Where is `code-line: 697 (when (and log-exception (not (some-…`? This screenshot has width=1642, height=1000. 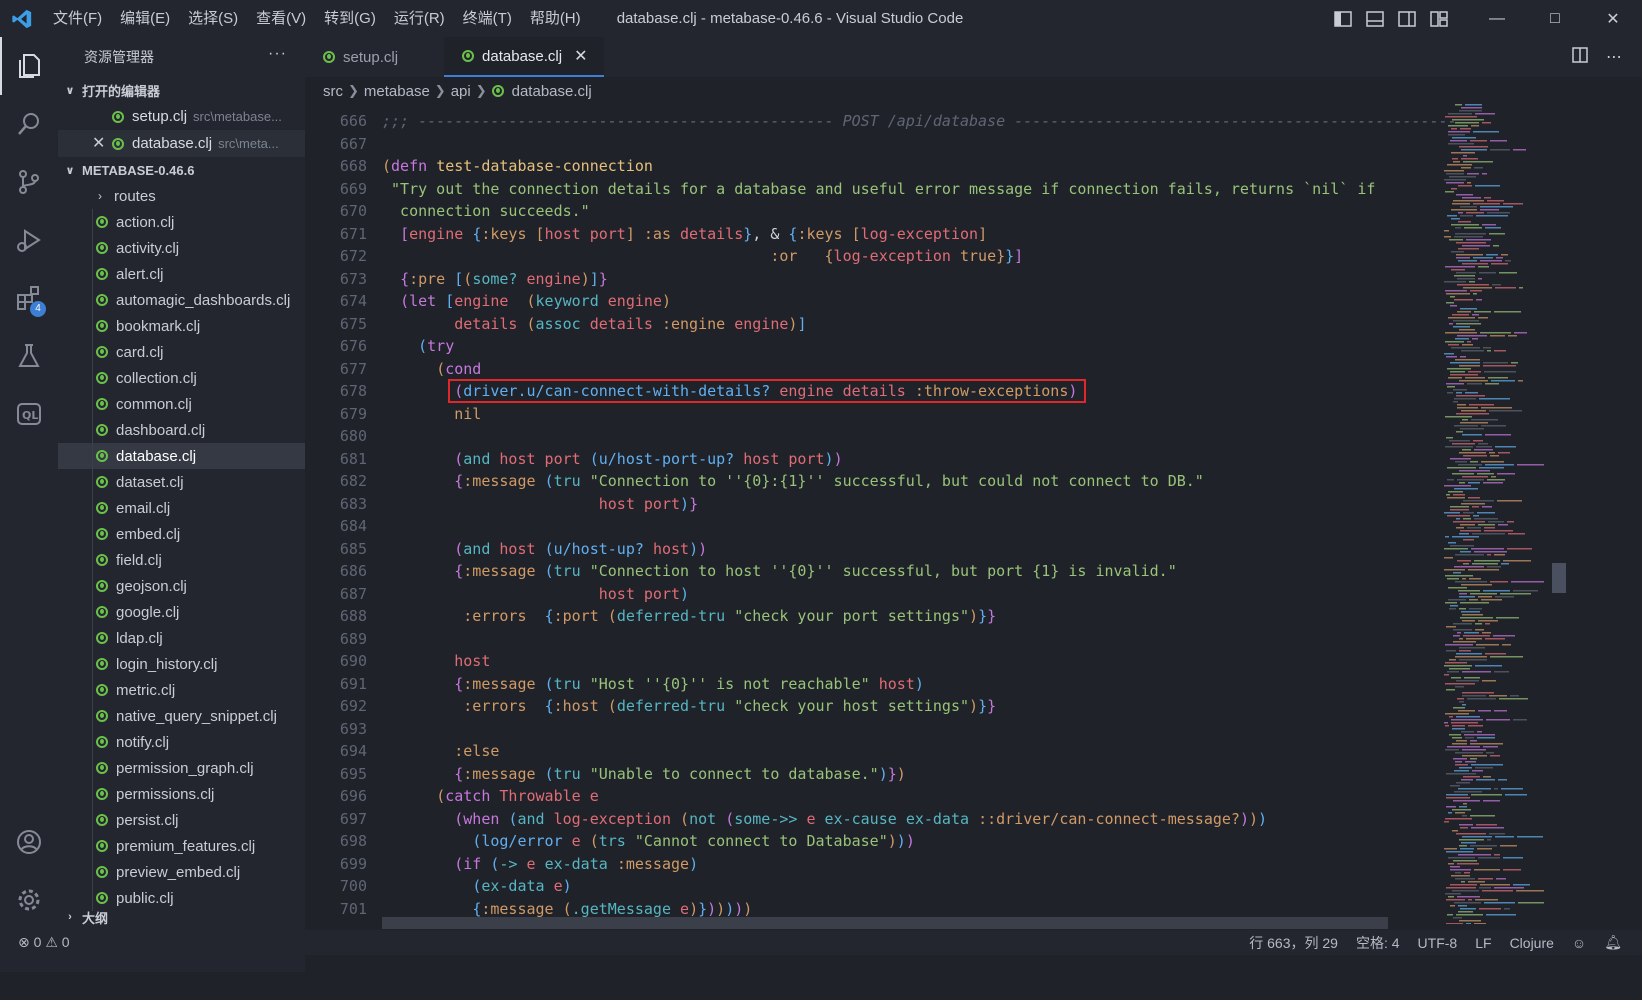 code-line: 697 (when (and log-exception (not (some-… is located at coordinates (905, 819).